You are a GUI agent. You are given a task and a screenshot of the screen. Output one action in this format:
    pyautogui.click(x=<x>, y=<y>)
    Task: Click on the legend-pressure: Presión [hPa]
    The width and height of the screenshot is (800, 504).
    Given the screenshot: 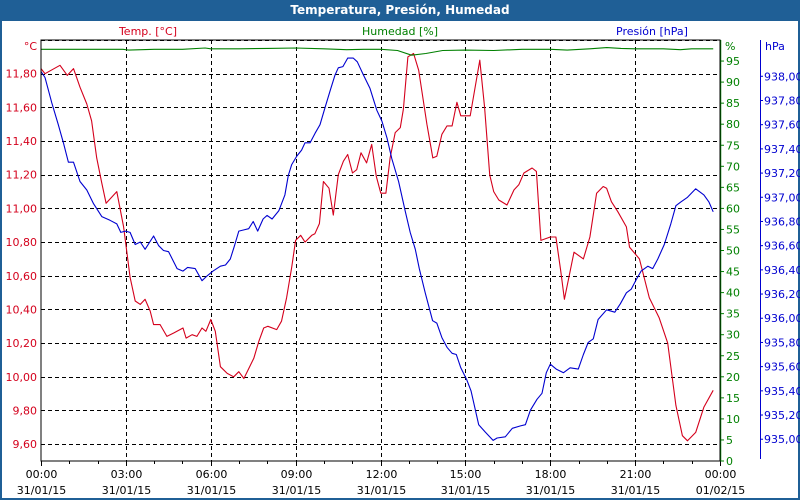 What is the action you would take?
    pyautogui.click(x=652, y=31)
    